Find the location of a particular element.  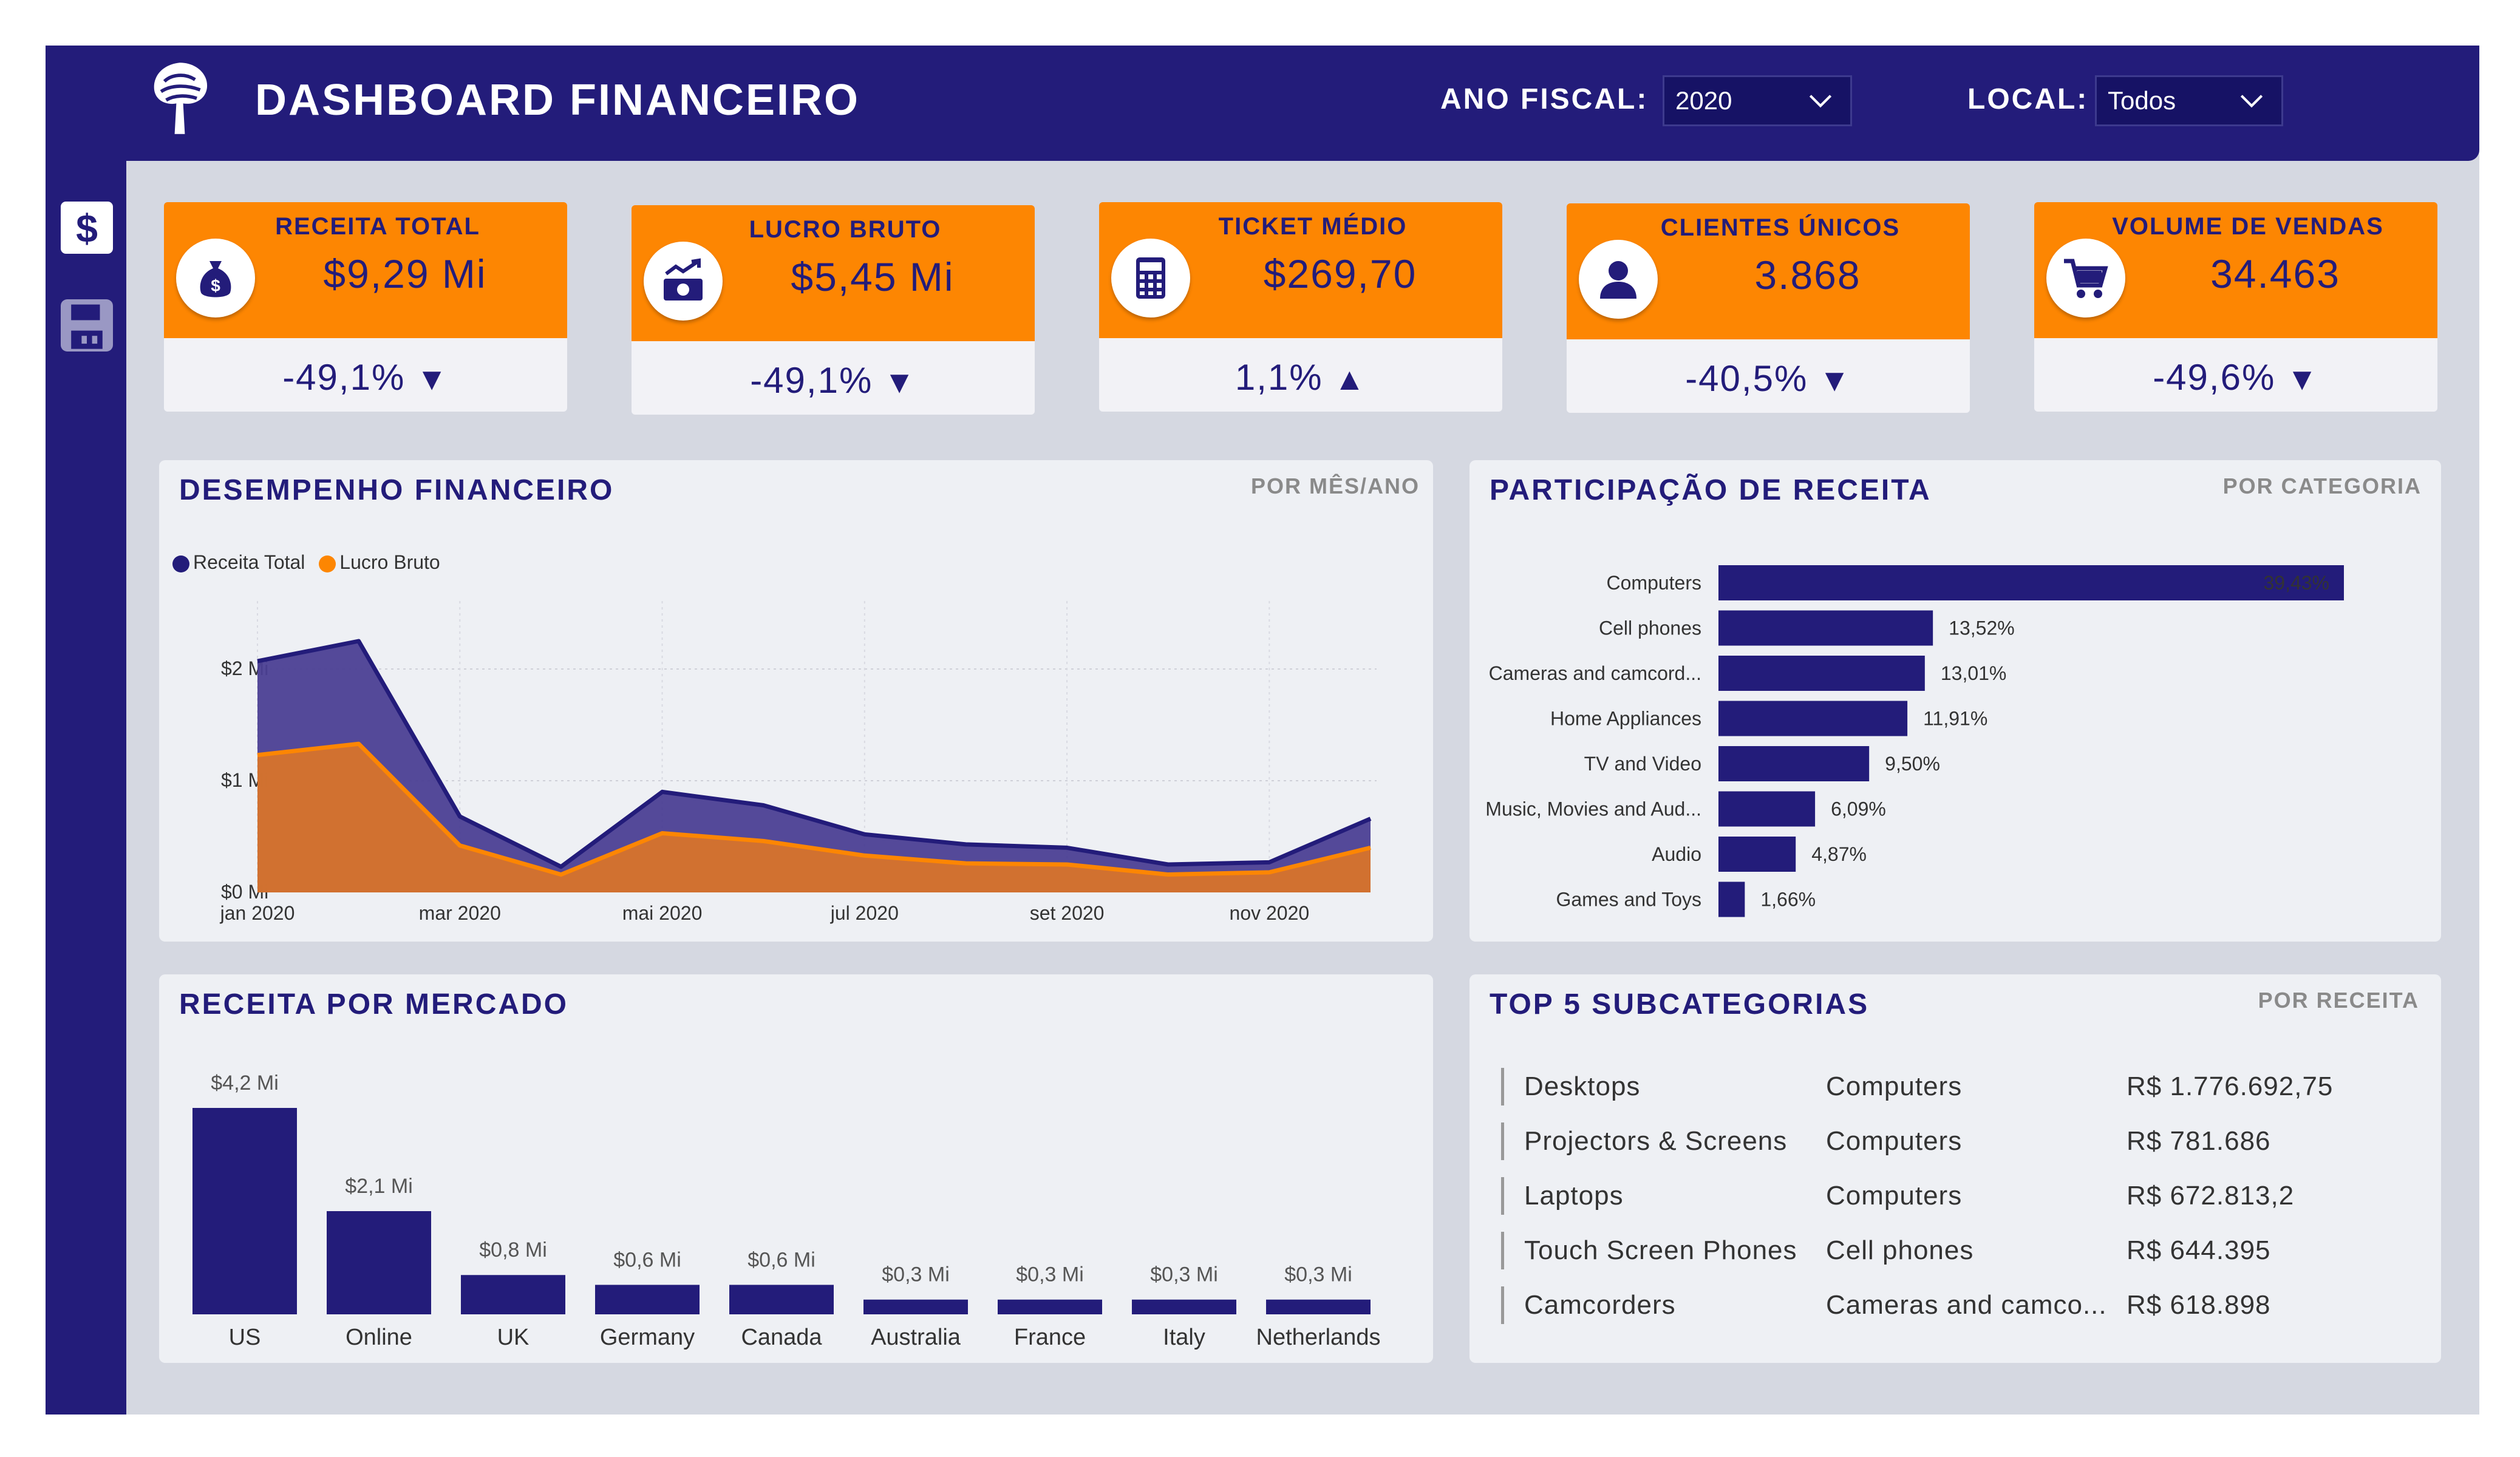

data-label: $0,8 Mi is located at coordinates (513, 1250).